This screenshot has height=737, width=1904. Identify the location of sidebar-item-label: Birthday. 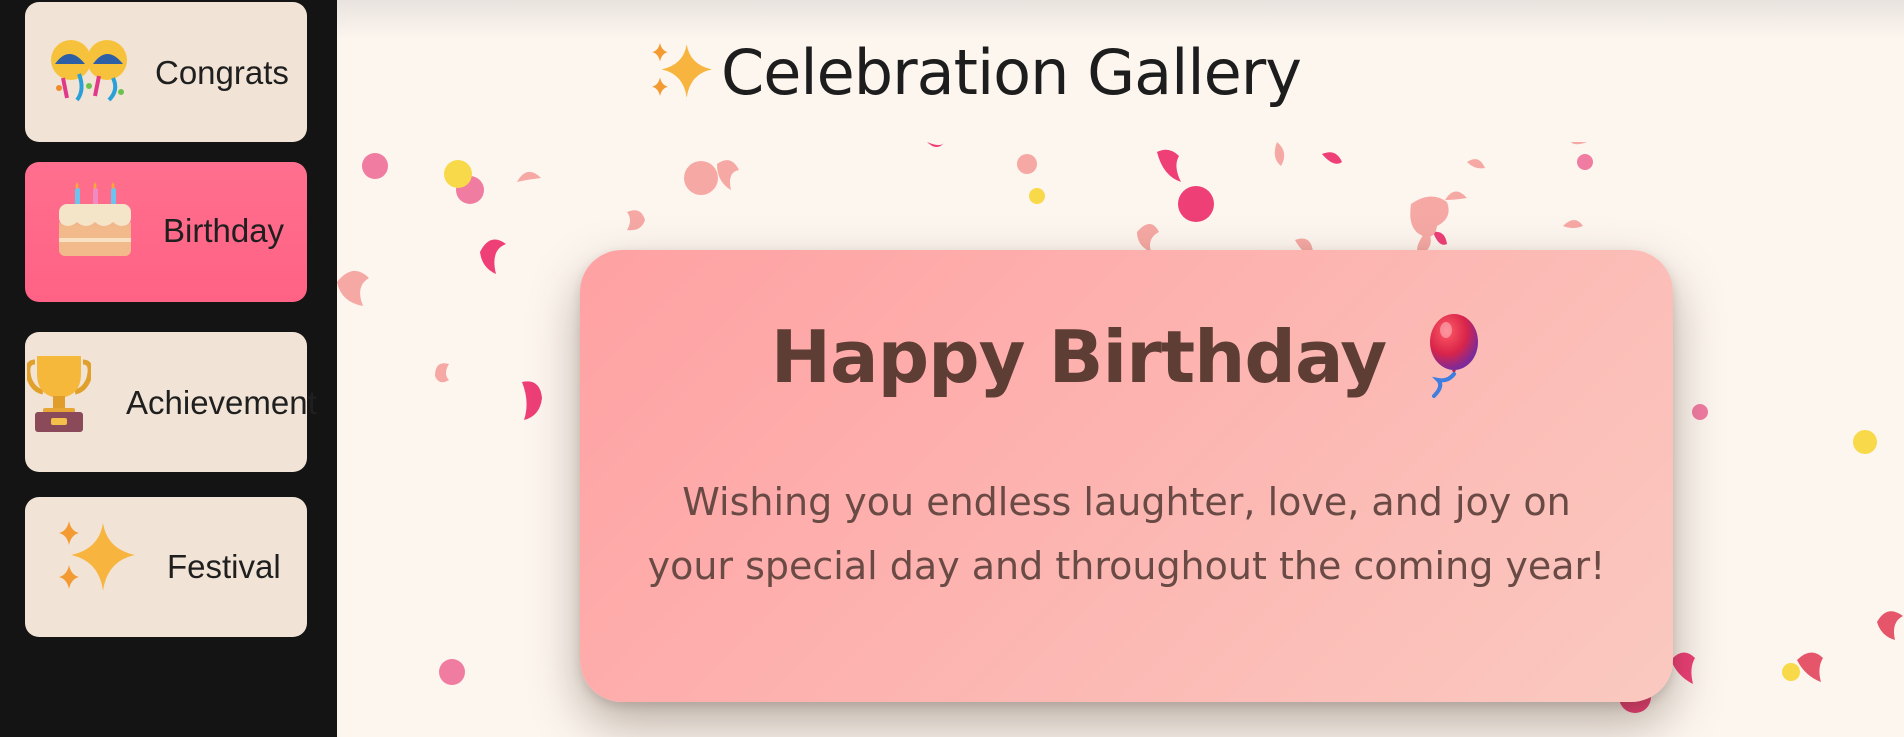
(224, 230).